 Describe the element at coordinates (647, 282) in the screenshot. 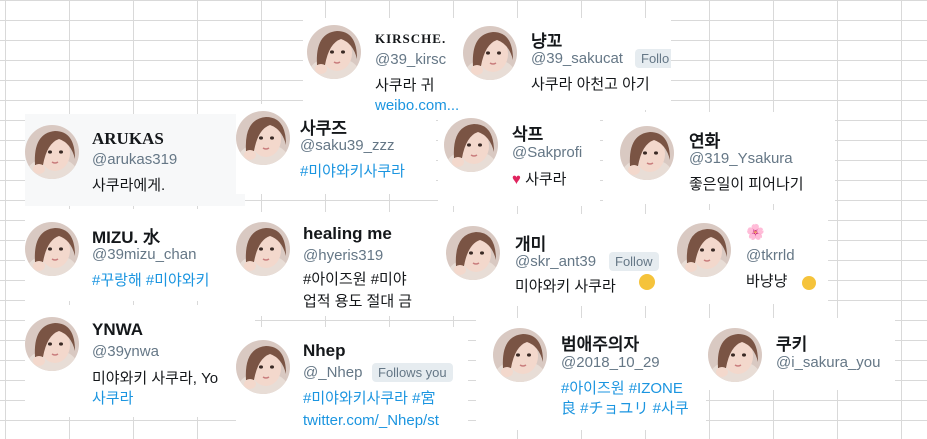

I see `smile-emoji-icon` at that location.